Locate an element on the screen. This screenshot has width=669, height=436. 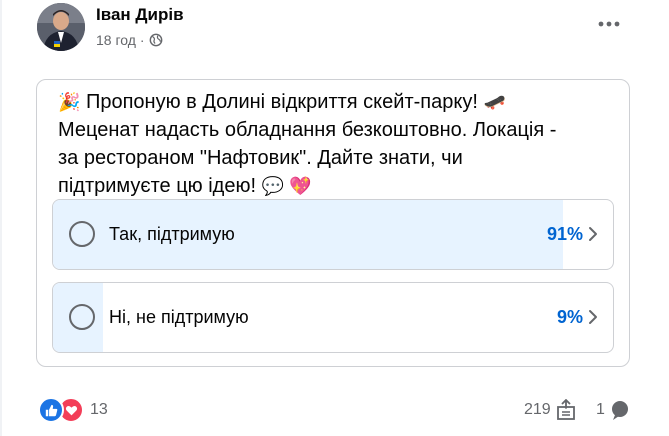
avatar is located at coordinates (61, 27).